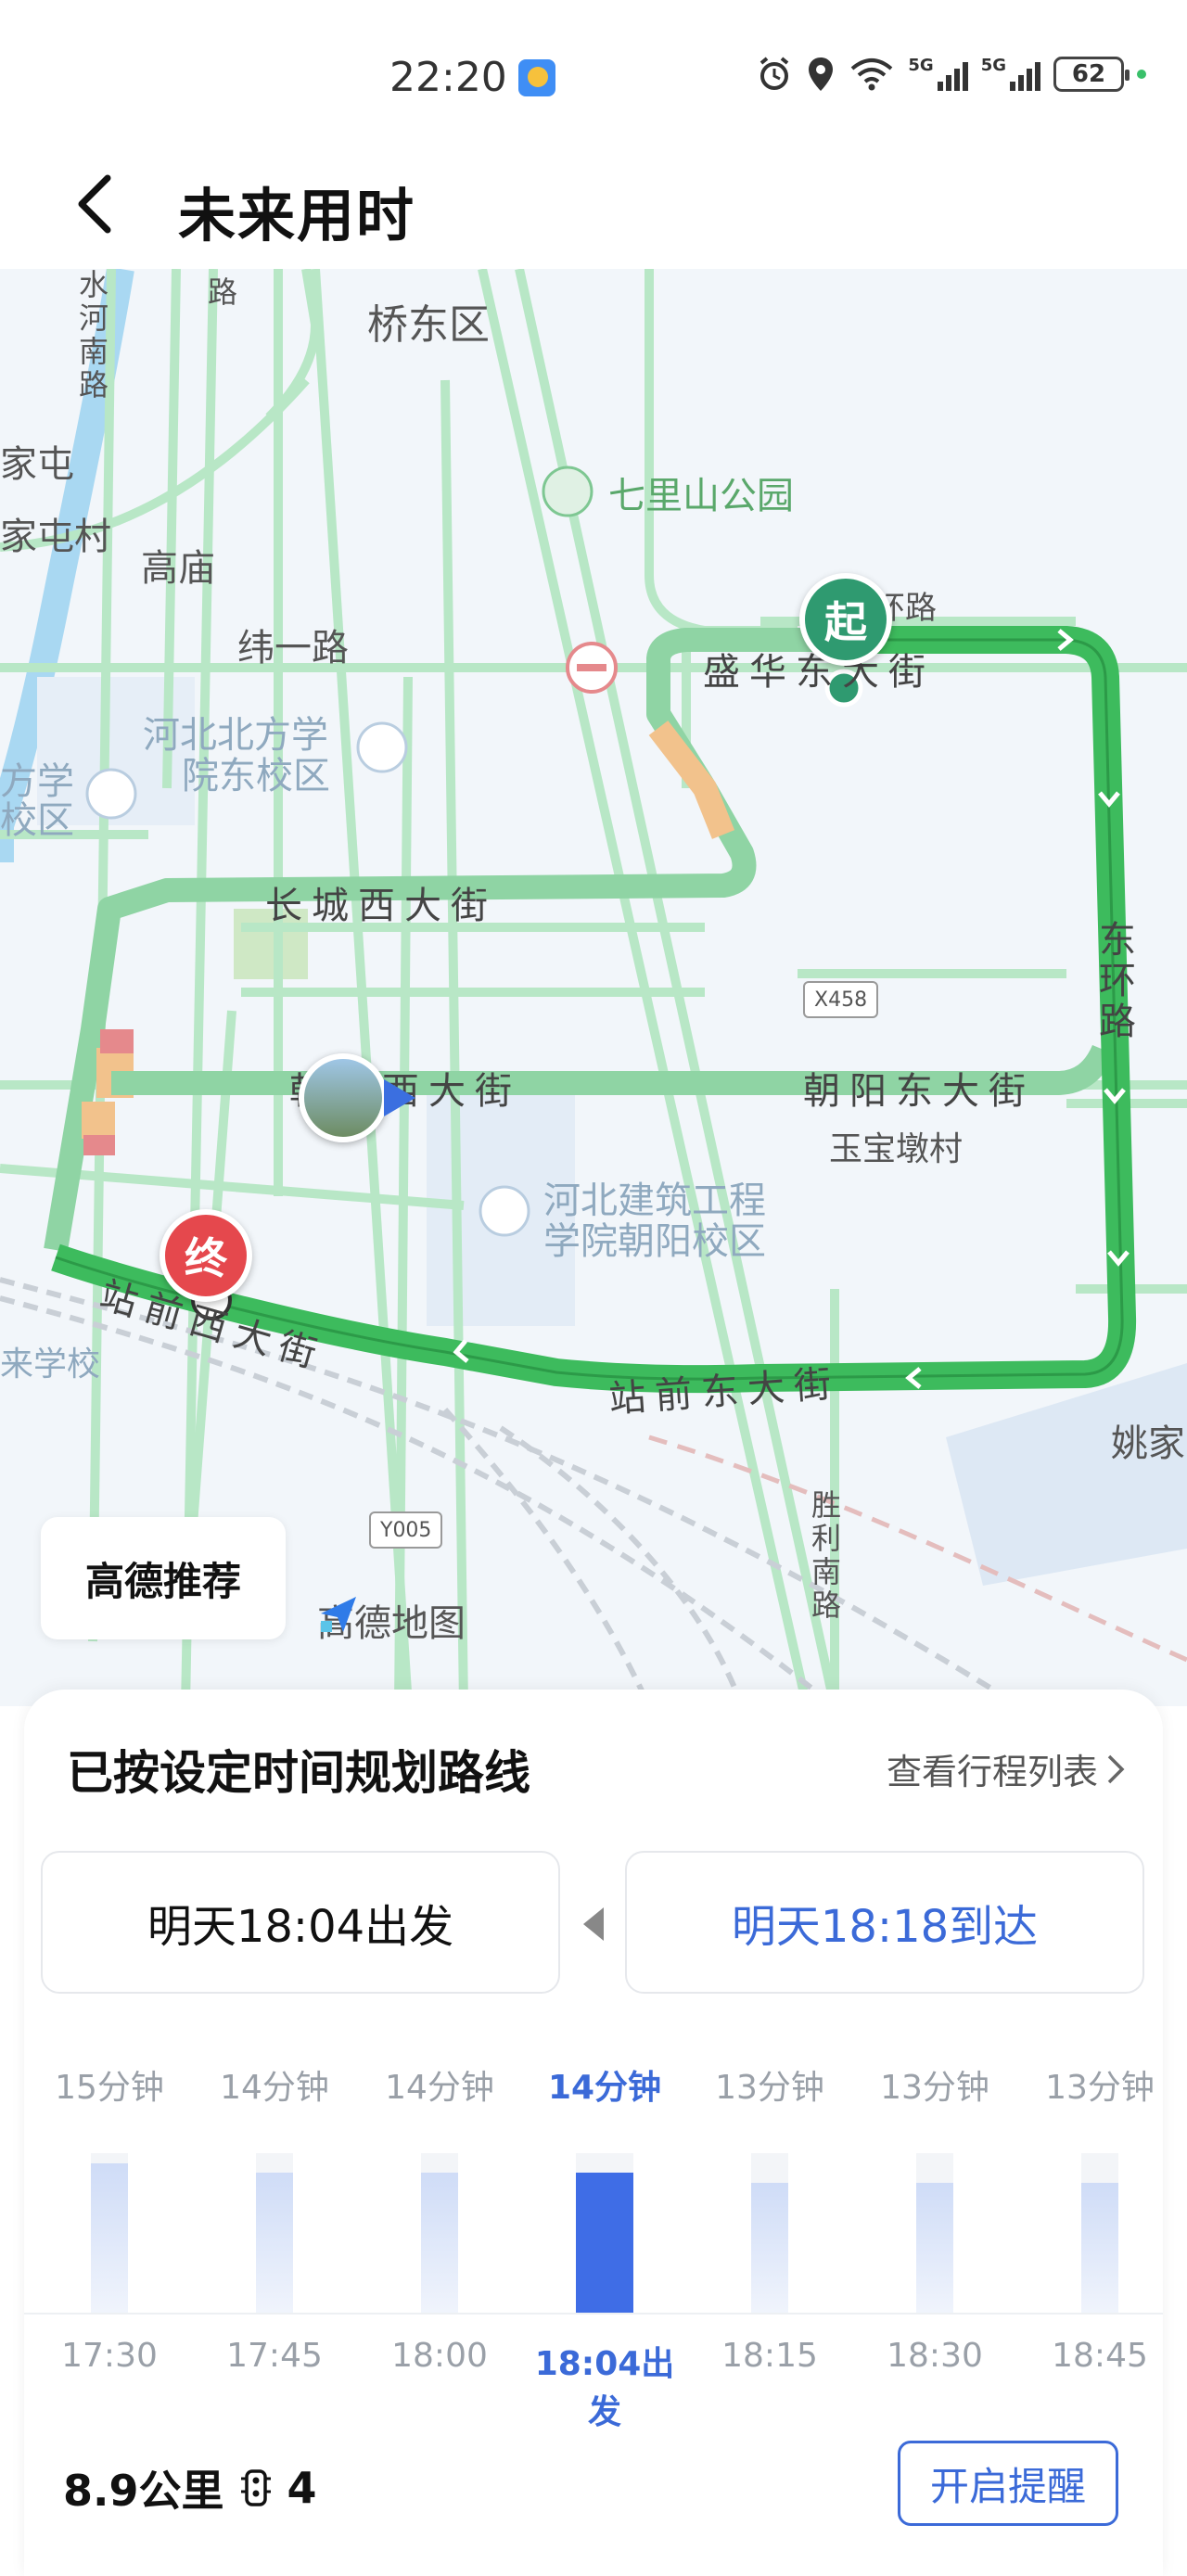 The image size is (1187, 2576). What do you see at coordinates (256, 776) in the screenshot?
I see `map-label-poi: 院东校区` at bounding box center [256, 776].